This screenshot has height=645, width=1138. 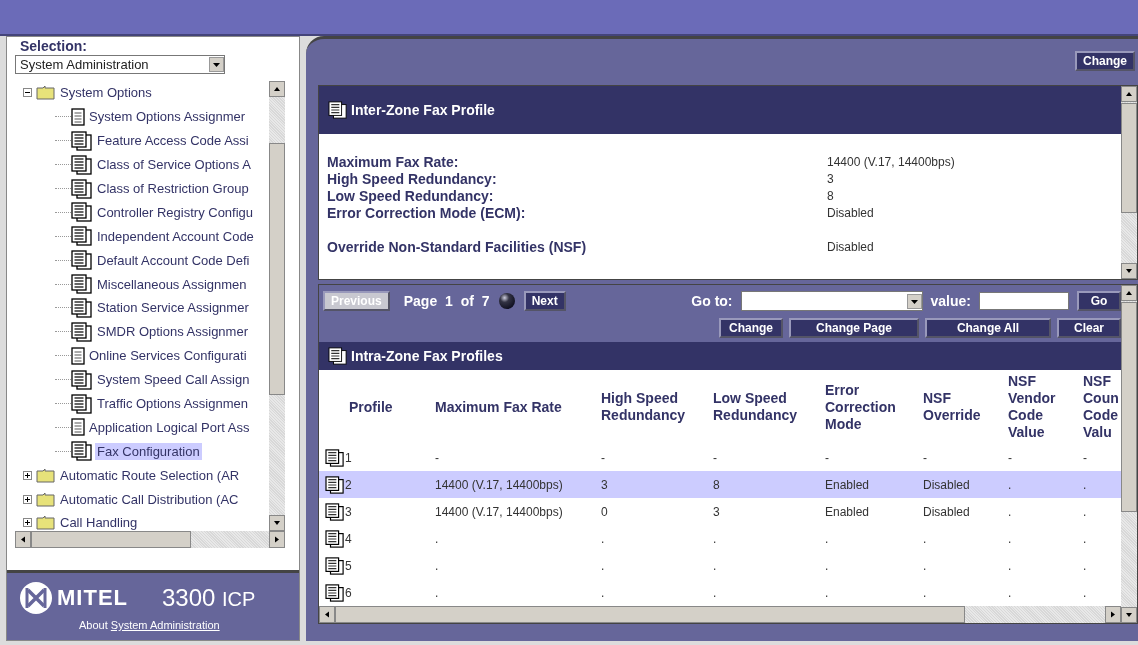 What do you see at coordinates (175, 236) in the screenshot?
I see `tree-item: Independent Account Code` at bounding box center [175, 236].